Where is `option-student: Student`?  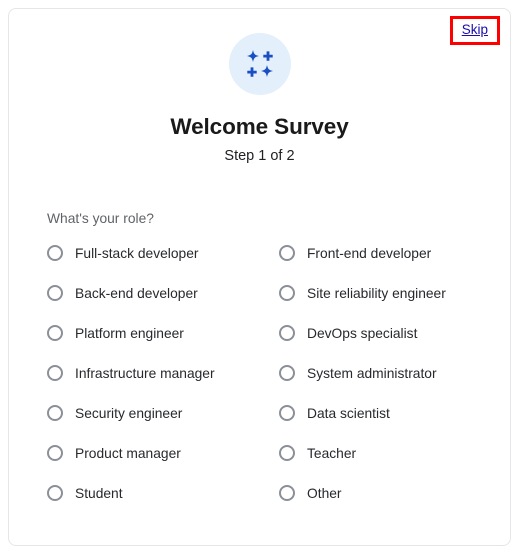
option-student: Student is located at coordinates (163, 493).